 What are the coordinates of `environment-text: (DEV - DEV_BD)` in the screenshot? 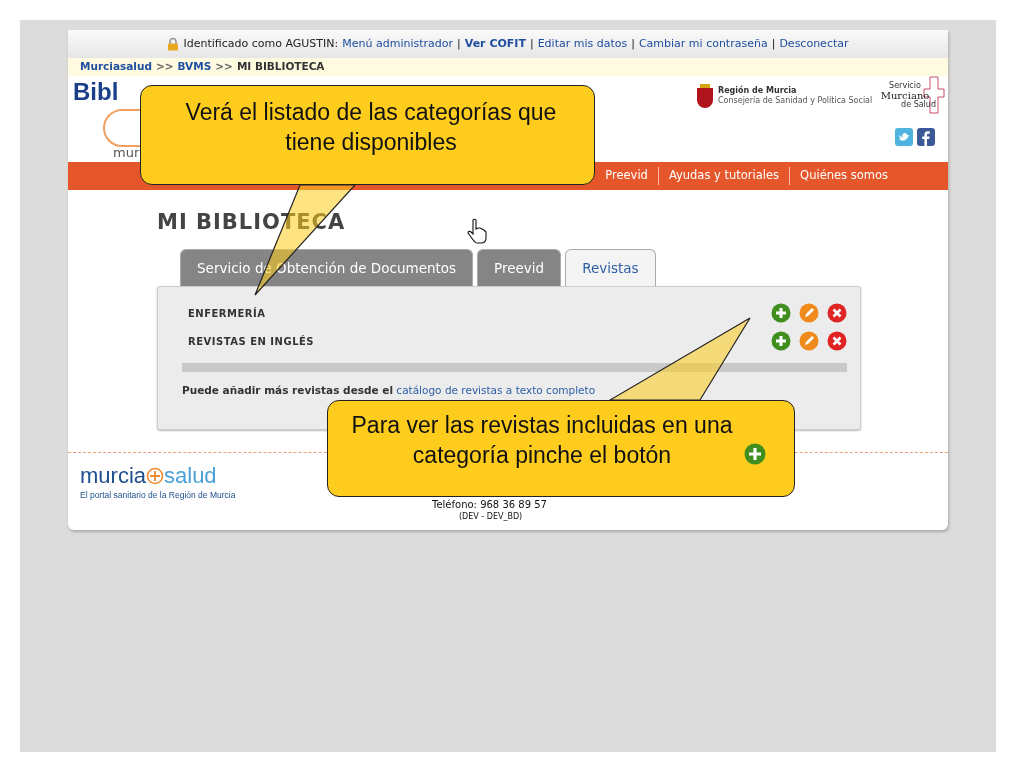 It's located at (491, 517).